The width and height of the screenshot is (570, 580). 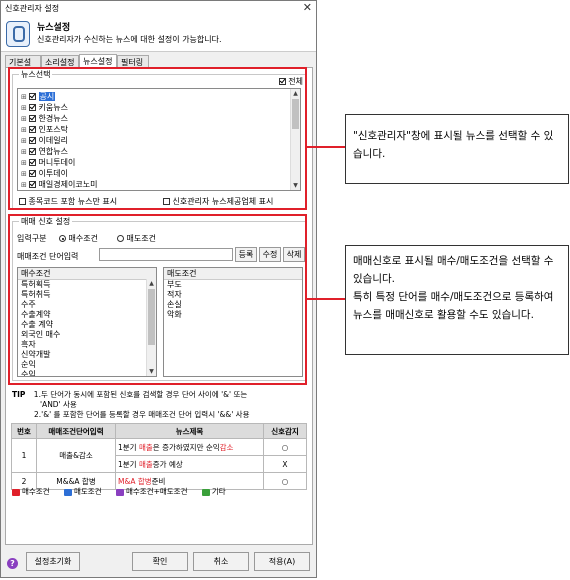 What do you see at coordinates (140, 394) in the screenshot?
I see `tip-line-1: 1.두 단어가 동시에 포함된 신호를 검색할 경우 단어 사이에 '&' 또는` at bounding box center [140, 394].